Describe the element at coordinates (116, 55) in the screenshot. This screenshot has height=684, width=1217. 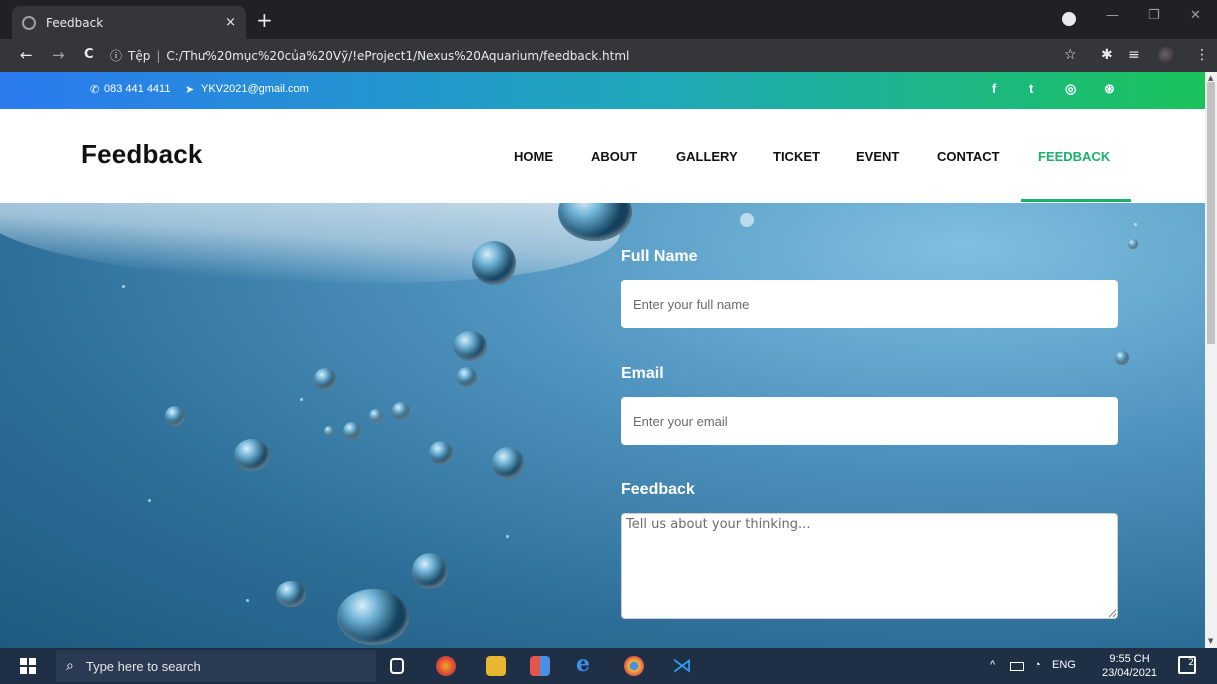
I see `info-icon: ⓘ` at that location.